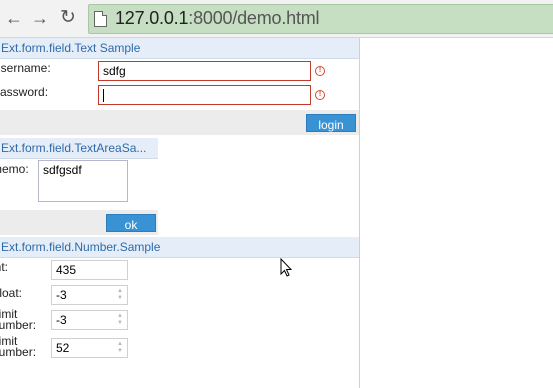  Describe the element at coordinates (62, 170) in the screenshot. I see `memo-value: sdfgsdf` at that location.